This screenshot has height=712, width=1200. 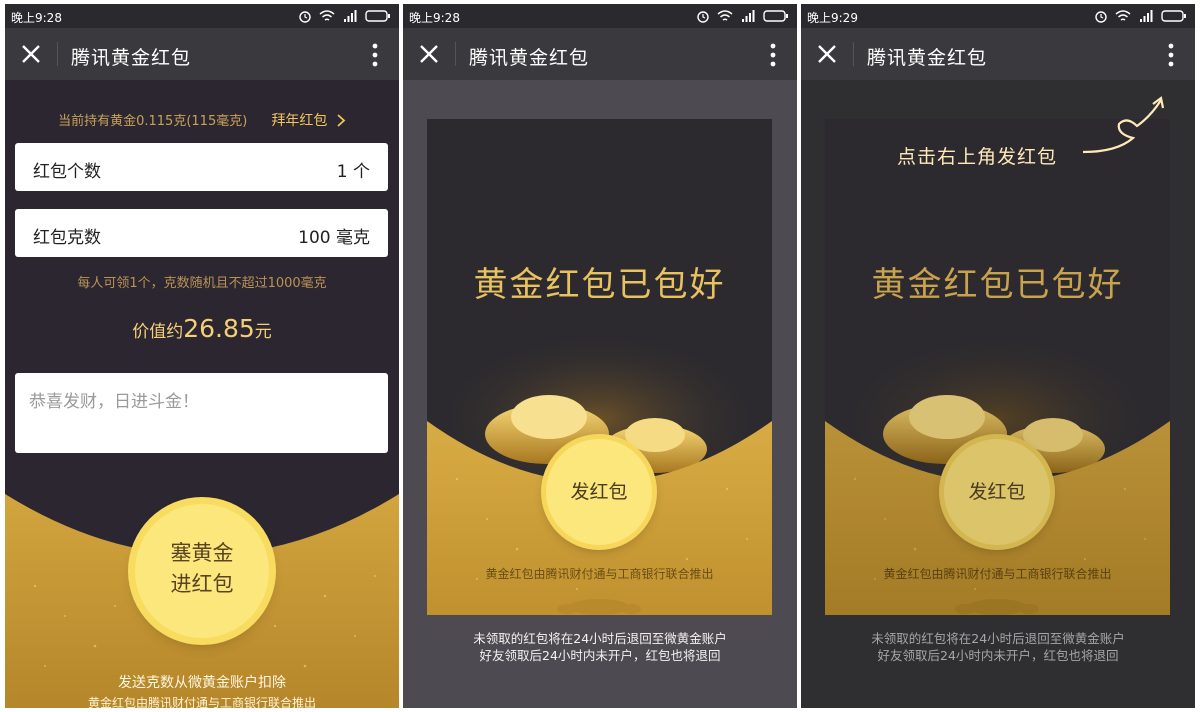 I want to click on packet-grams-label: 红包克数, so click(x=67, y=238).